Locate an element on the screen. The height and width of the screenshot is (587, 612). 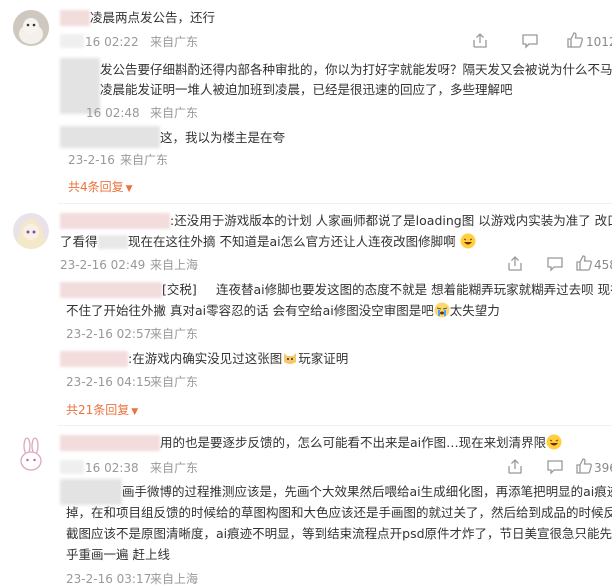
reply-text-body: :在游戏内确实没见过这张图 is located at coordinates (205, 358).